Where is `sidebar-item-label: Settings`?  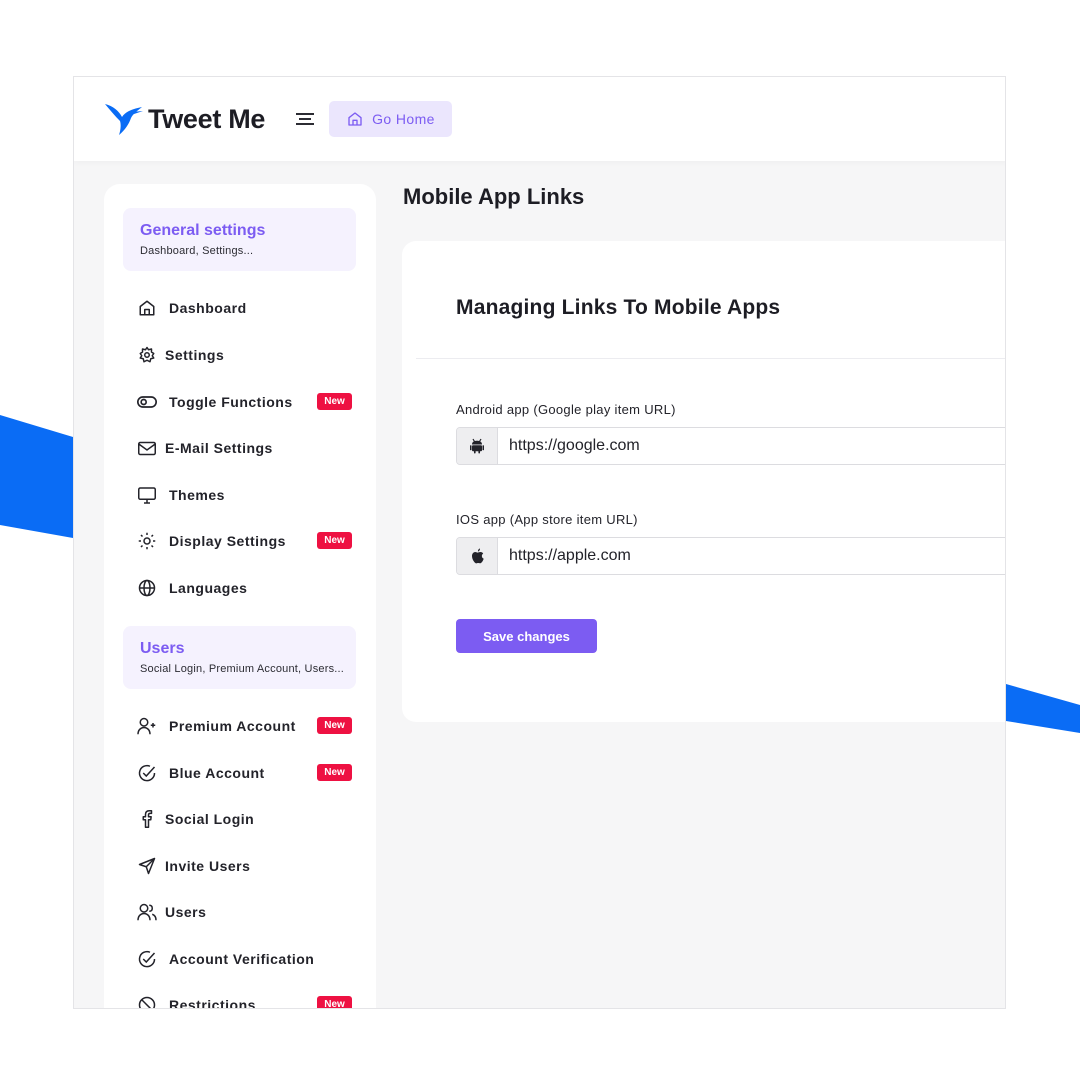 sidebar-item-label: Settings is located at coordinates (195, 355).